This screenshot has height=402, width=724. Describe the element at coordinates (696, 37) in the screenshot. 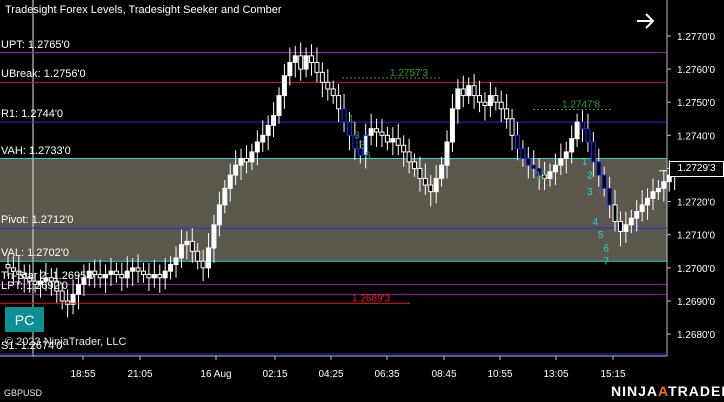

I see `y-tick-label: 1.2770'0` at that location.